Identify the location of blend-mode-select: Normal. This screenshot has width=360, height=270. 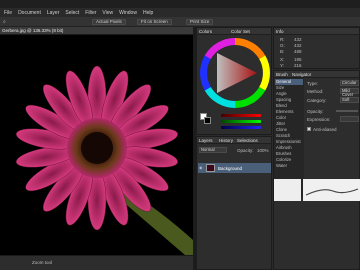
(213, 150).